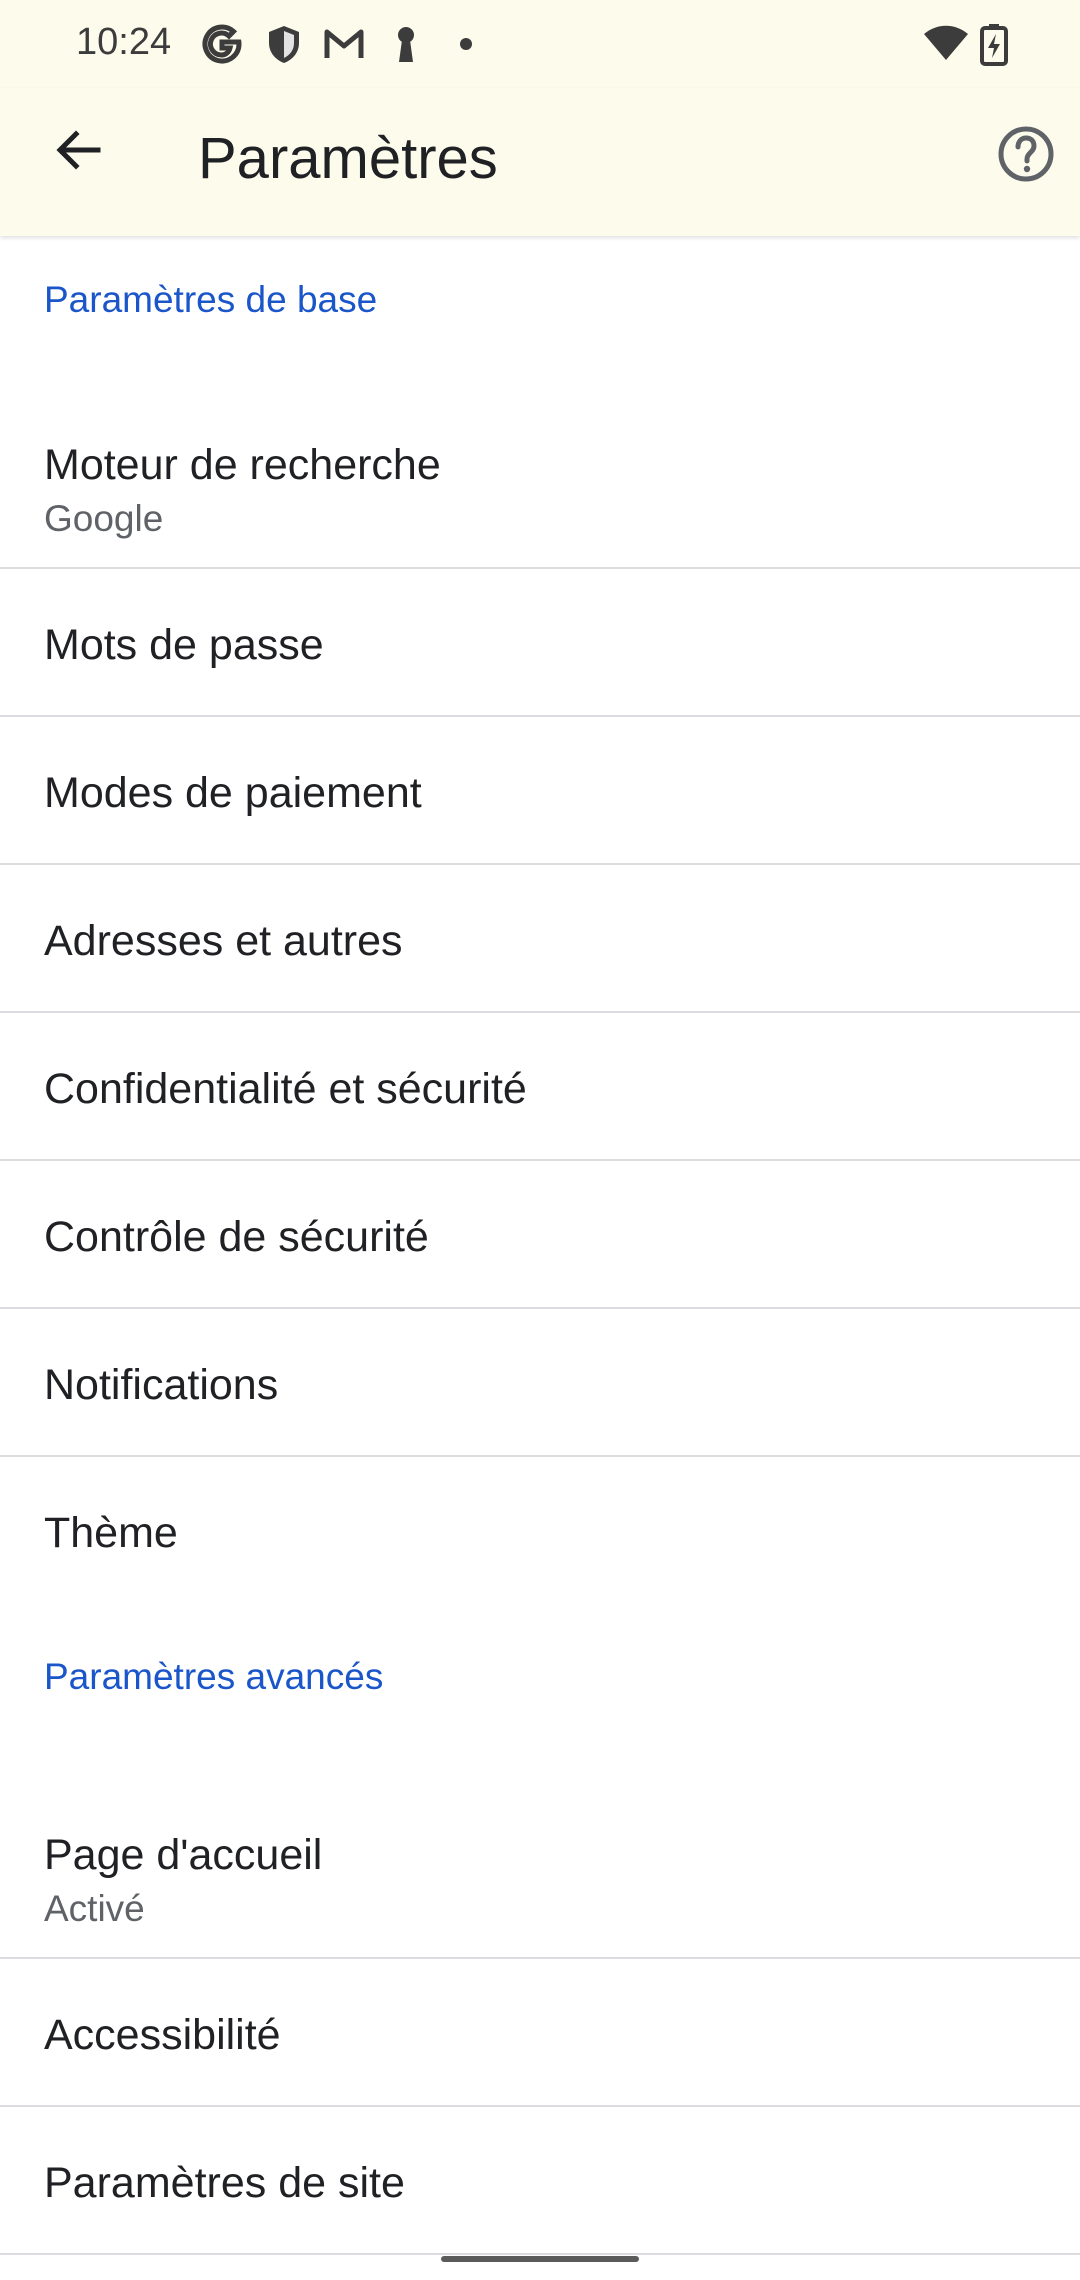 The width and height of the screenshot is (1080, 2280). What do you see at coordinates (540, 2033) in the screenshot?
I see `settings-item-accessibility: Accessibilité` at bounding box center [540, 2033].